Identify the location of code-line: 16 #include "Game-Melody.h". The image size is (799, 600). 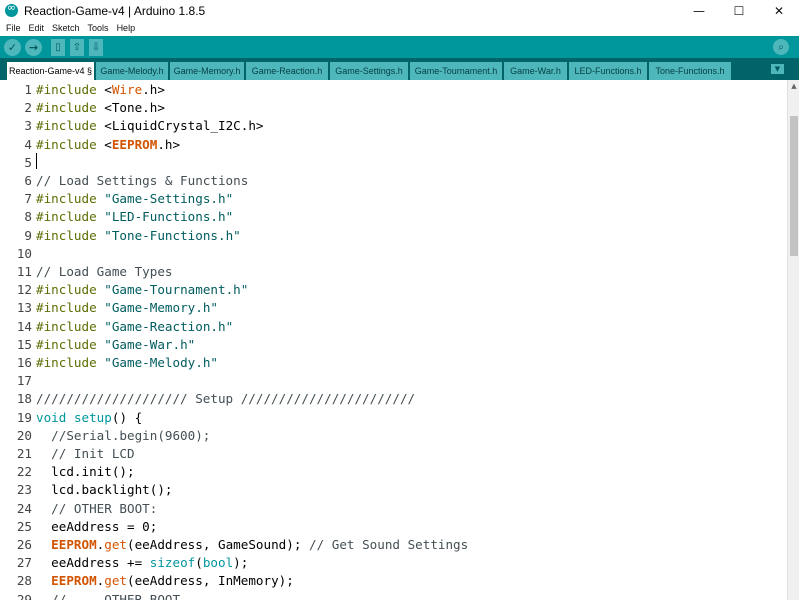
(393, 363).